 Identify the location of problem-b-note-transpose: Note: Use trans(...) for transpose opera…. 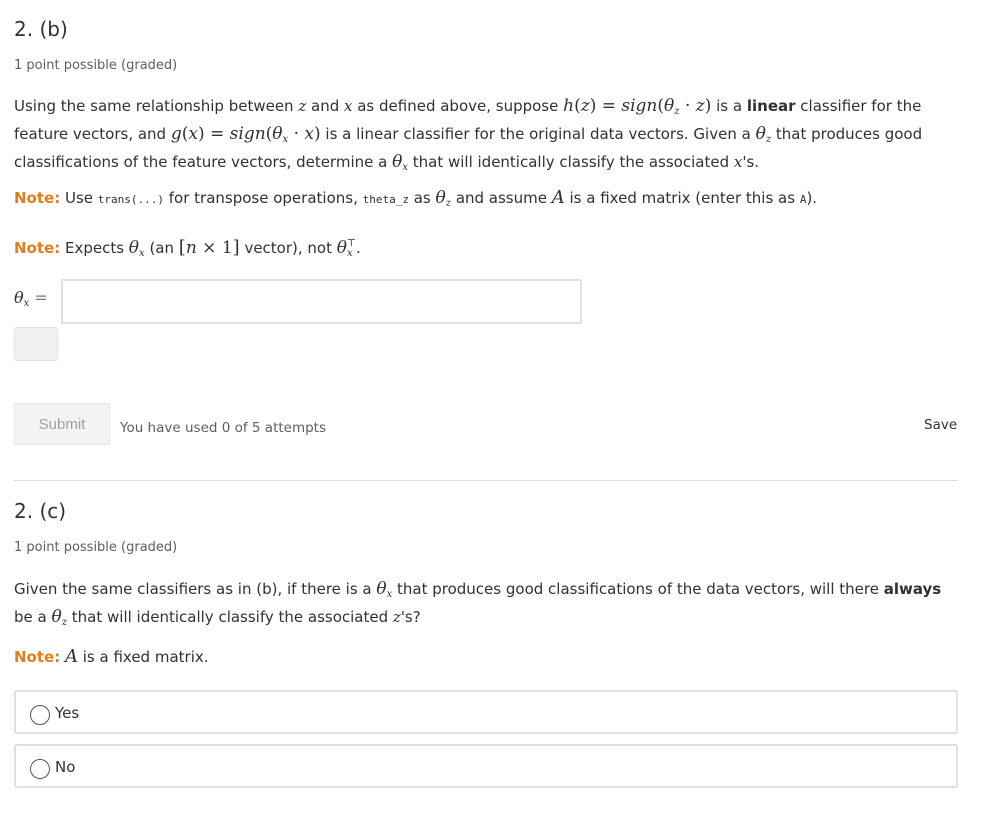
(416, 198).